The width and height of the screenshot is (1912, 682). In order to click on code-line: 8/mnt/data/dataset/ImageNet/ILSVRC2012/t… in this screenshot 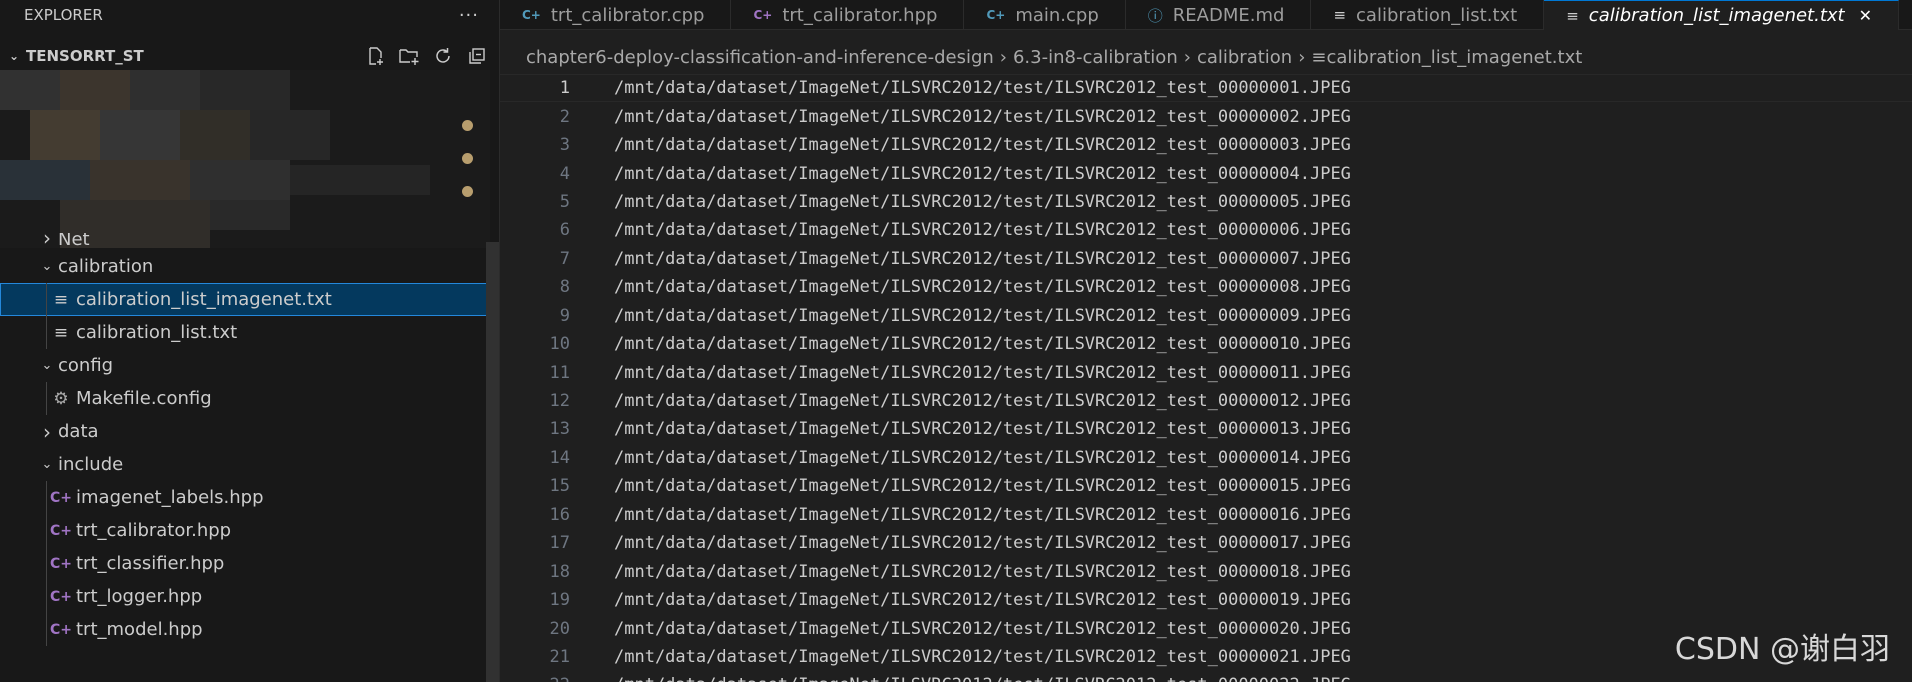, I will do `click(1206, 287)`.